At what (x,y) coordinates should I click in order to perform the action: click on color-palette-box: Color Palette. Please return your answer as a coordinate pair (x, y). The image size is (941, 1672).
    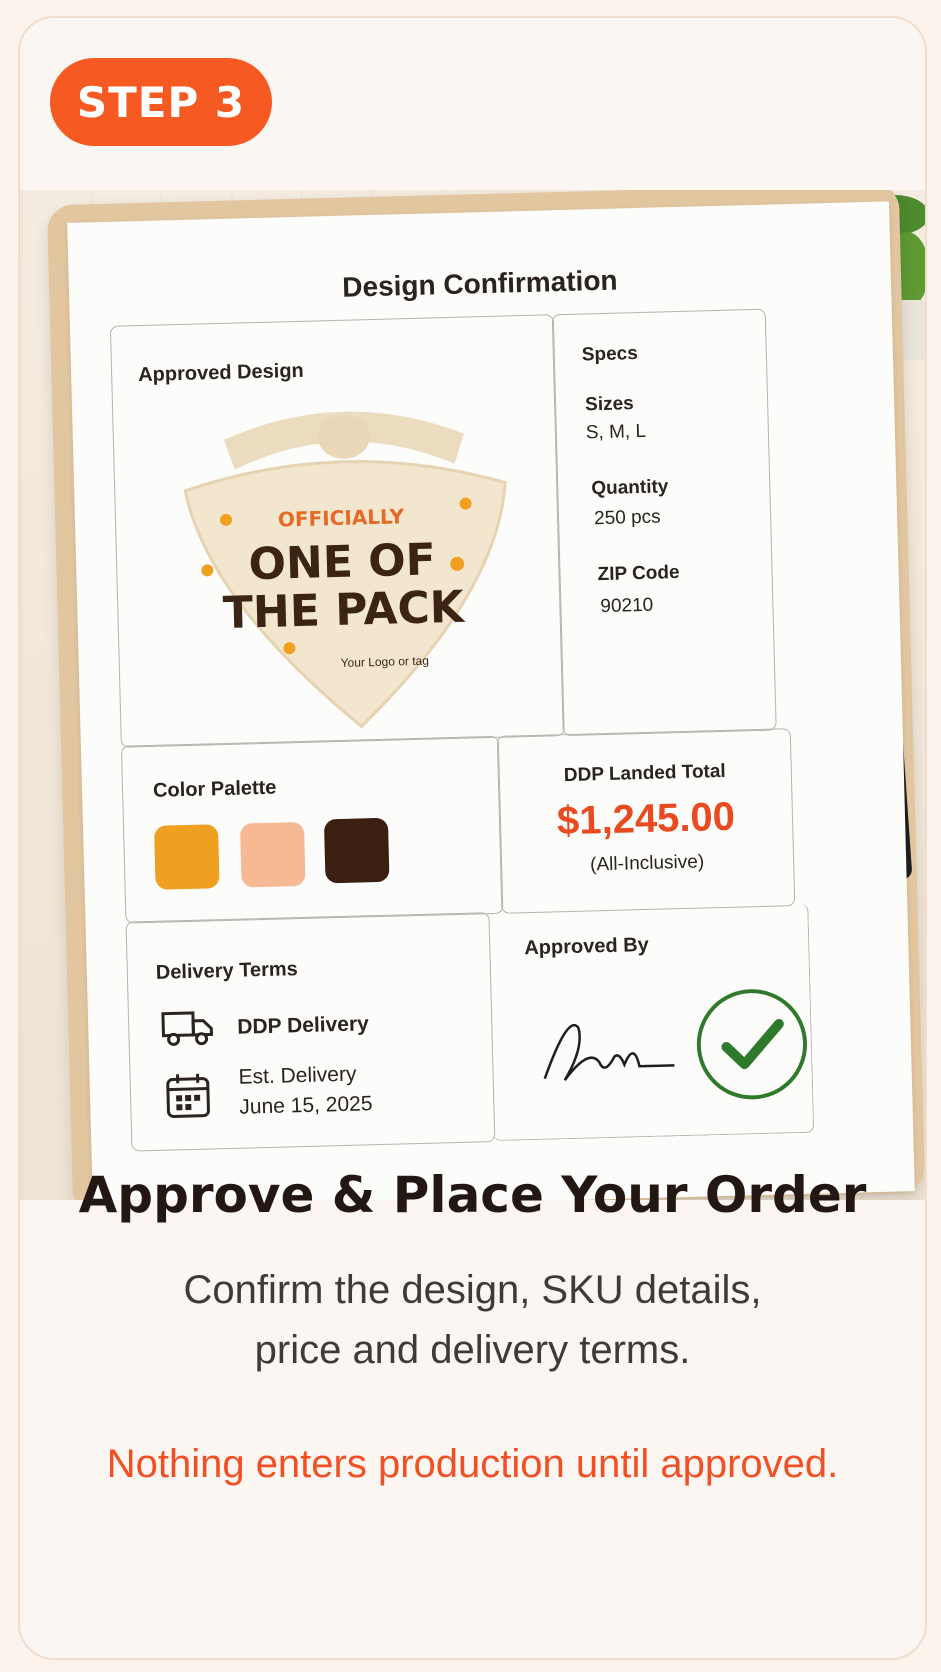
    Looking at the image, I should click on (312, 829).